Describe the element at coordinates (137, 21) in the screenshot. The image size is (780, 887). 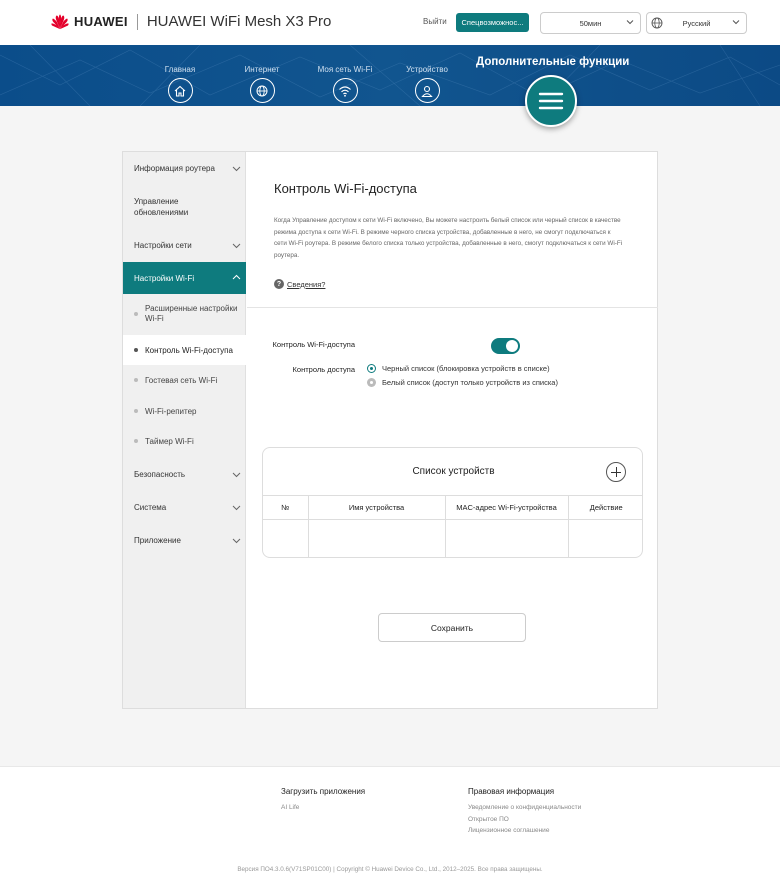
I see `divider` at that location.